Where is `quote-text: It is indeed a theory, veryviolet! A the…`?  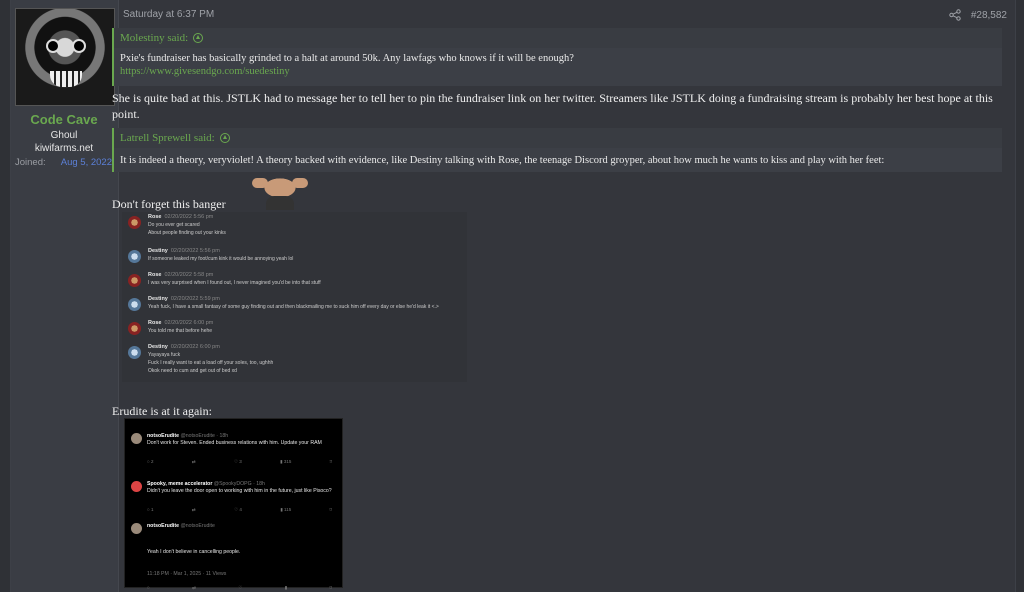 quote-text: It is indeed a theory, veryviolet! A the… is located at coordinates (502, 160).